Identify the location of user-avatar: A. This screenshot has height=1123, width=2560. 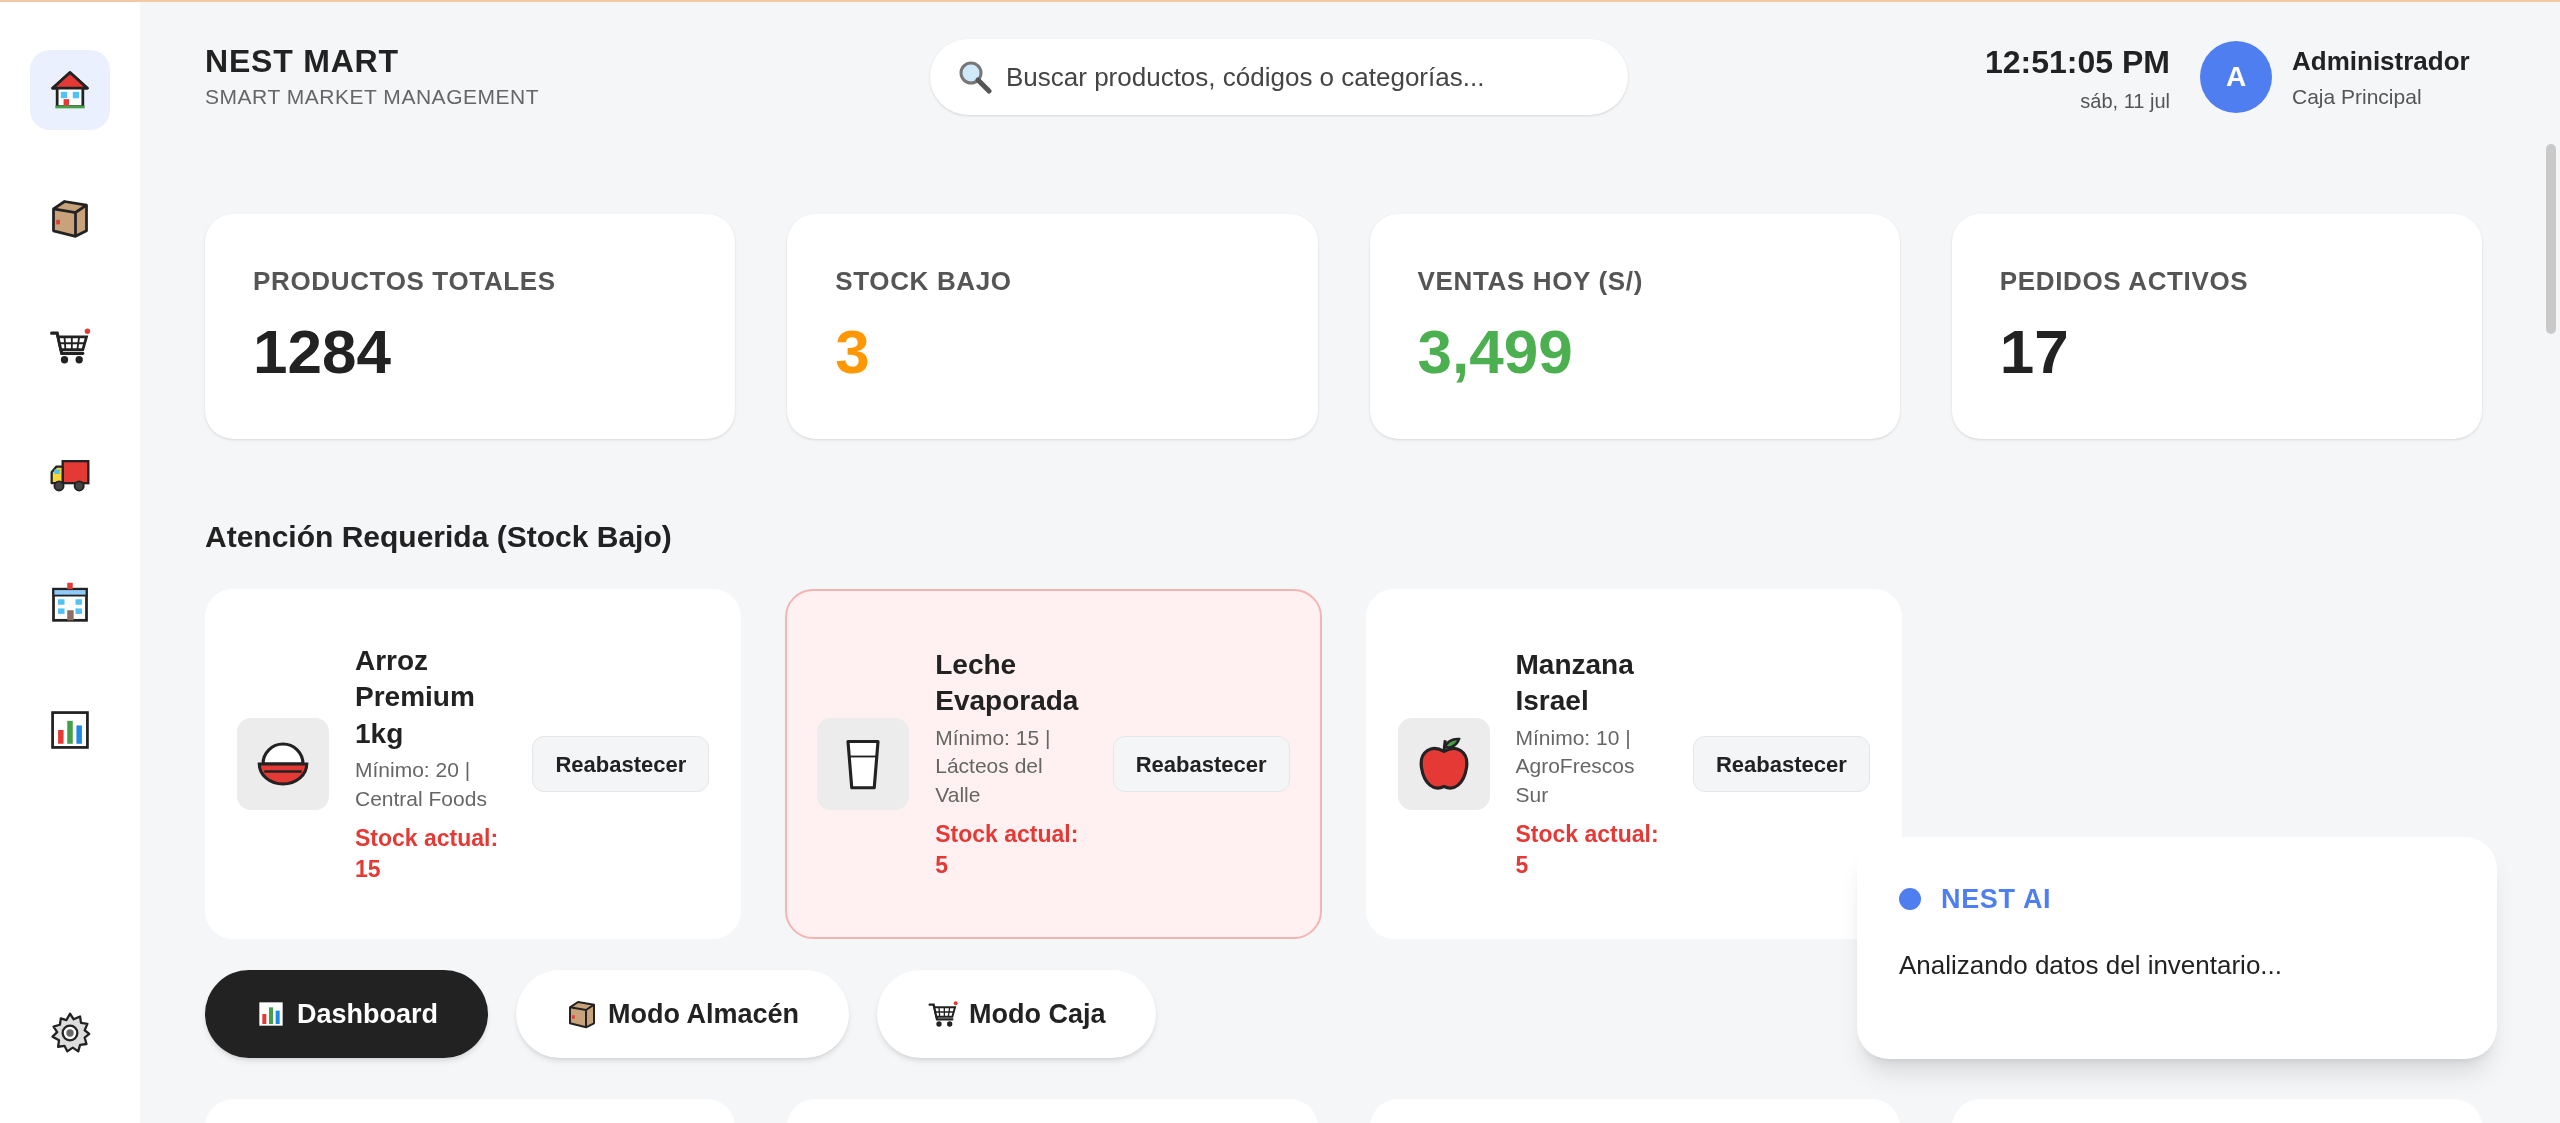
(2236, 77).